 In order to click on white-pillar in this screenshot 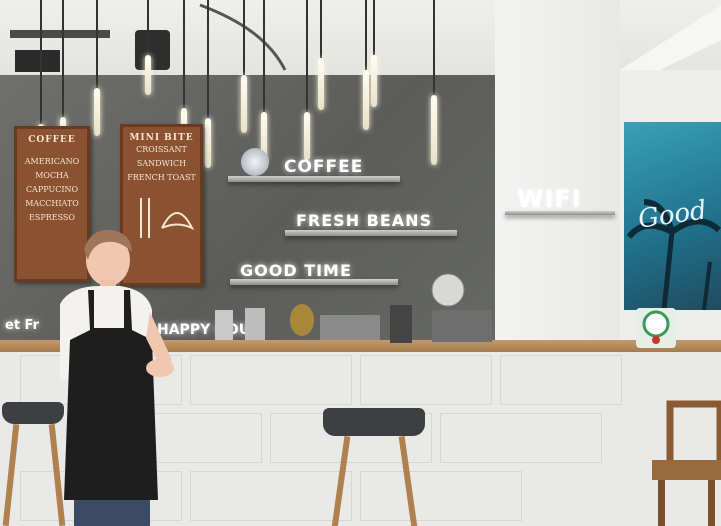, I will do `click(557, 175)`.